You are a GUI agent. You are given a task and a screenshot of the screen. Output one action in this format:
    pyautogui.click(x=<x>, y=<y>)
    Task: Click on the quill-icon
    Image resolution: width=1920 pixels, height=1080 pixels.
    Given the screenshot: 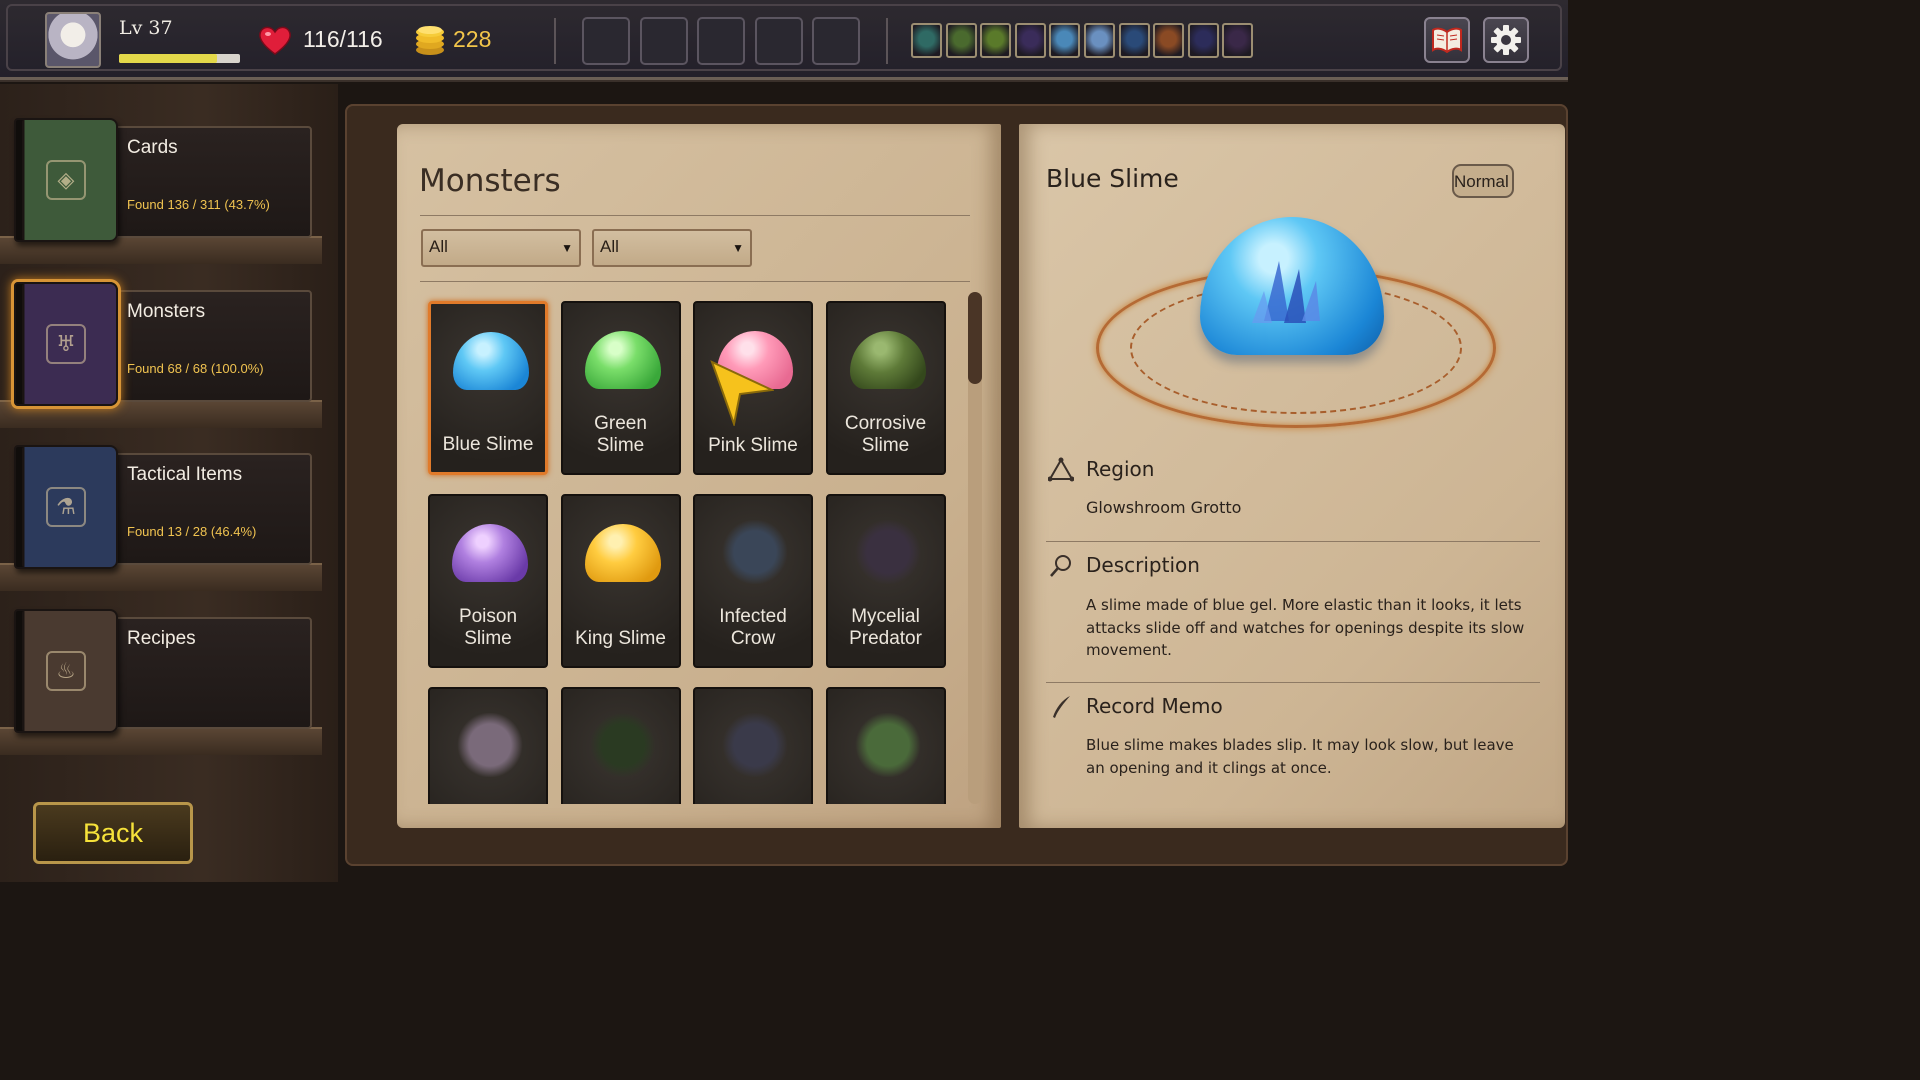 What is the action you would take?
    pyautogui.click(x=1061, y=707)
    